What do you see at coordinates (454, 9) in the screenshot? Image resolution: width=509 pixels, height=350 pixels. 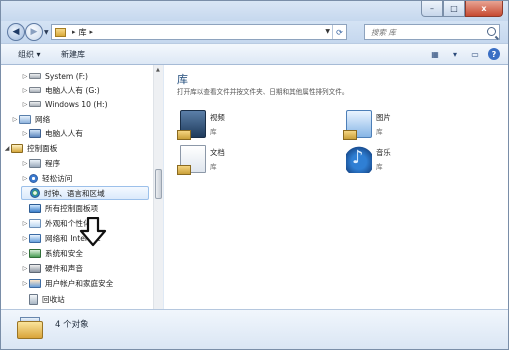 I see `maximize-button: □` at bounding box center [454, 9].